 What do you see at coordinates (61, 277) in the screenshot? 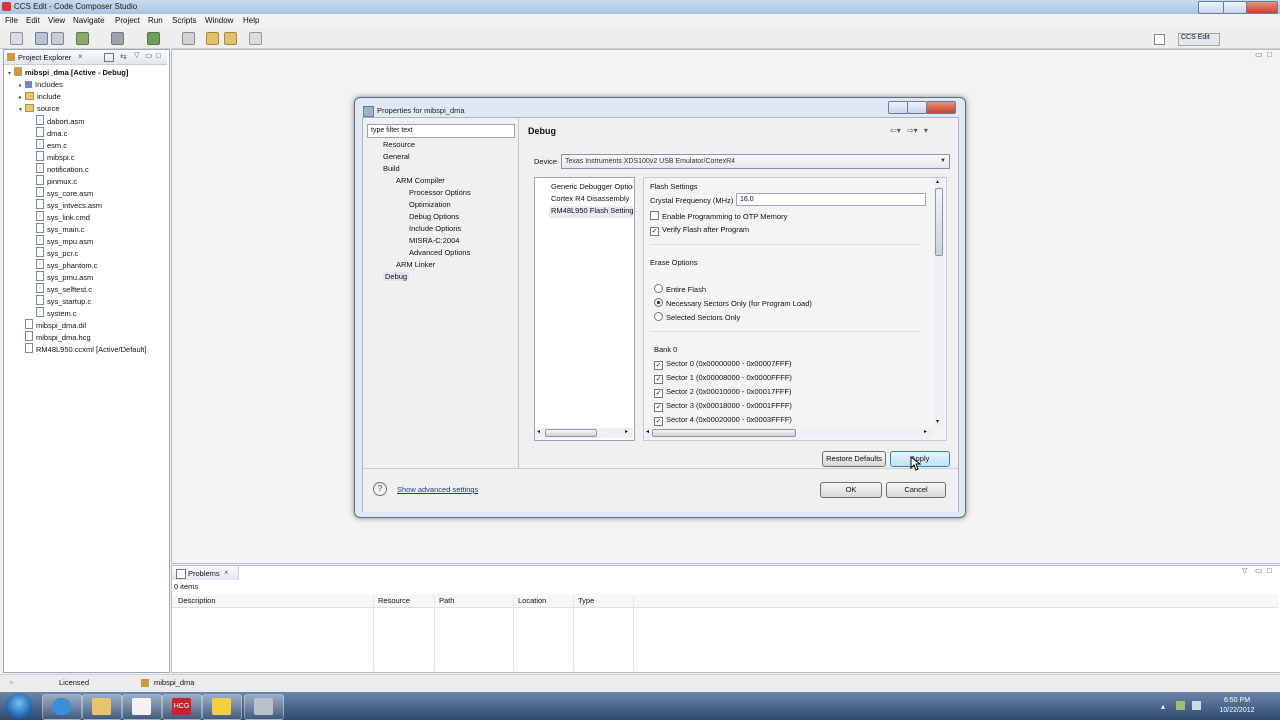
I see `tree-item: sys_pmu.asm` at bounding box center [61, 277].